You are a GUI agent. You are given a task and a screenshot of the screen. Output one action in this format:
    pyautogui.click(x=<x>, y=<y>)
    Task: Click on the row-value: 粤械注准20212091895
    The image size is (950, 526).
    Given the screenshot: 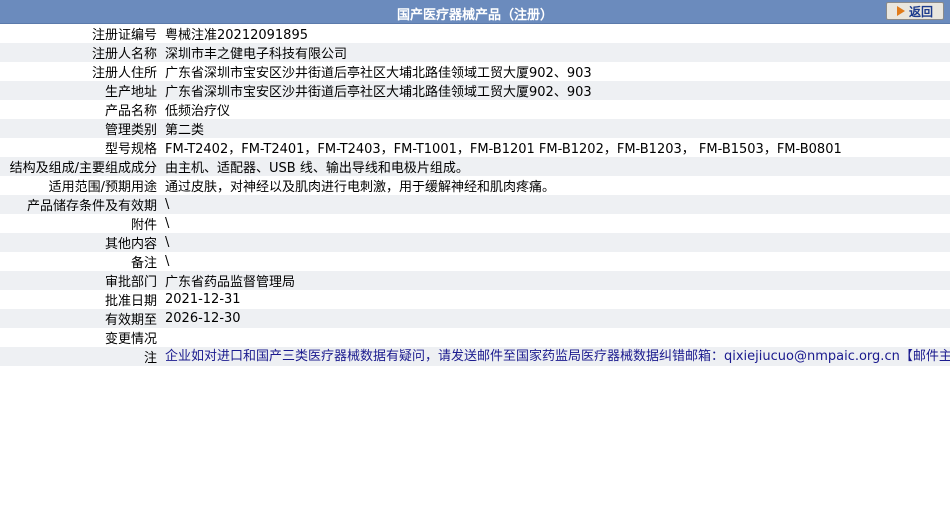 What is the action you would take?
    pyautogui.click(x=555, y=33)
    